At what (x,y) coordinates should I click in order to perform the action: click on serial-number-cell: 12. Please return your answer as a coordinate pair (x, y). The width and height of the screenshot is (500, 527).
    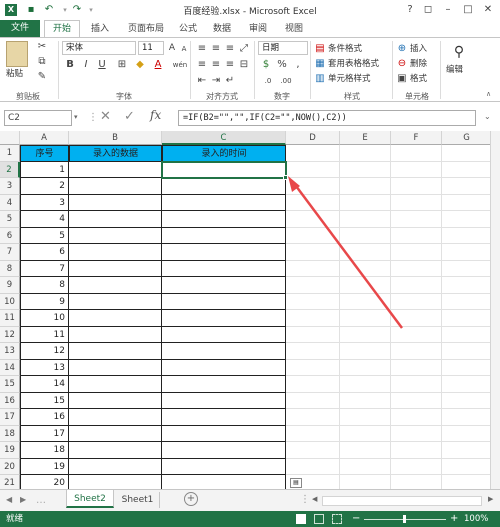
    Looking at the image, I should click on (44, 351).